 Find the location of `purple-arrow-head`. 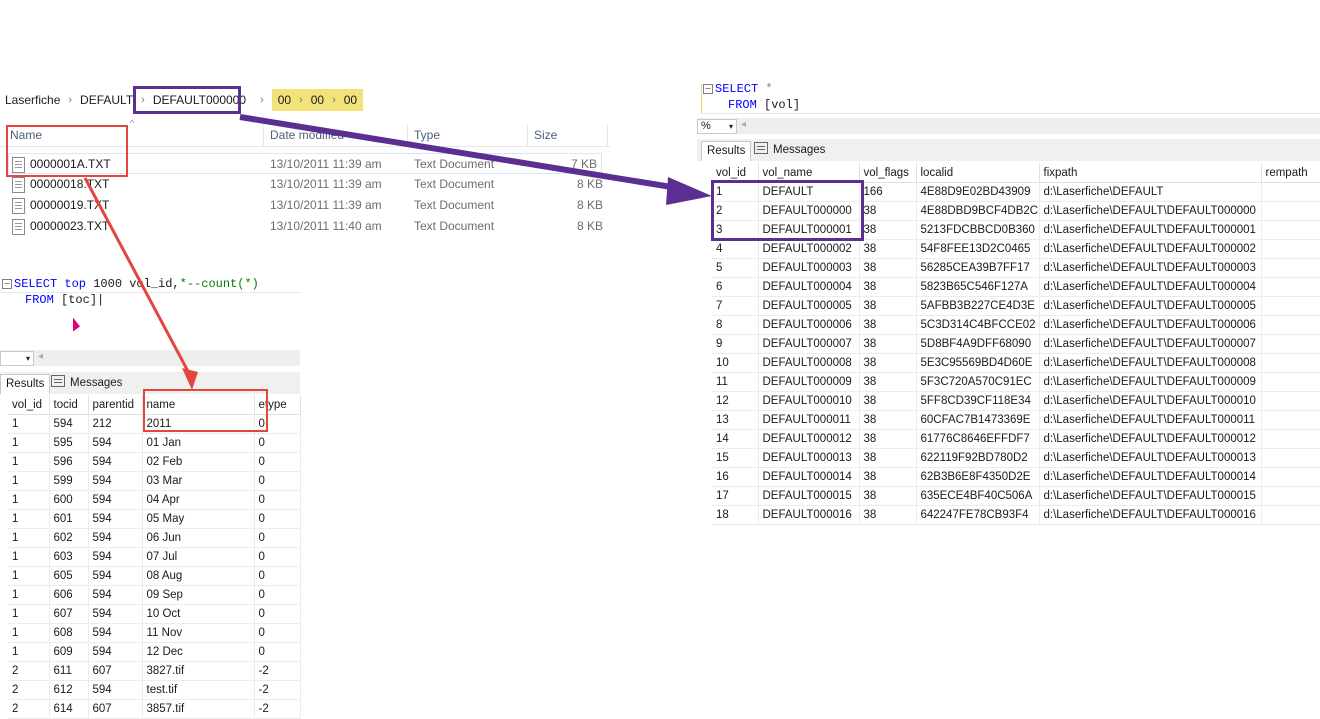

purple-arrow-head is located at coordinates (689, 191).